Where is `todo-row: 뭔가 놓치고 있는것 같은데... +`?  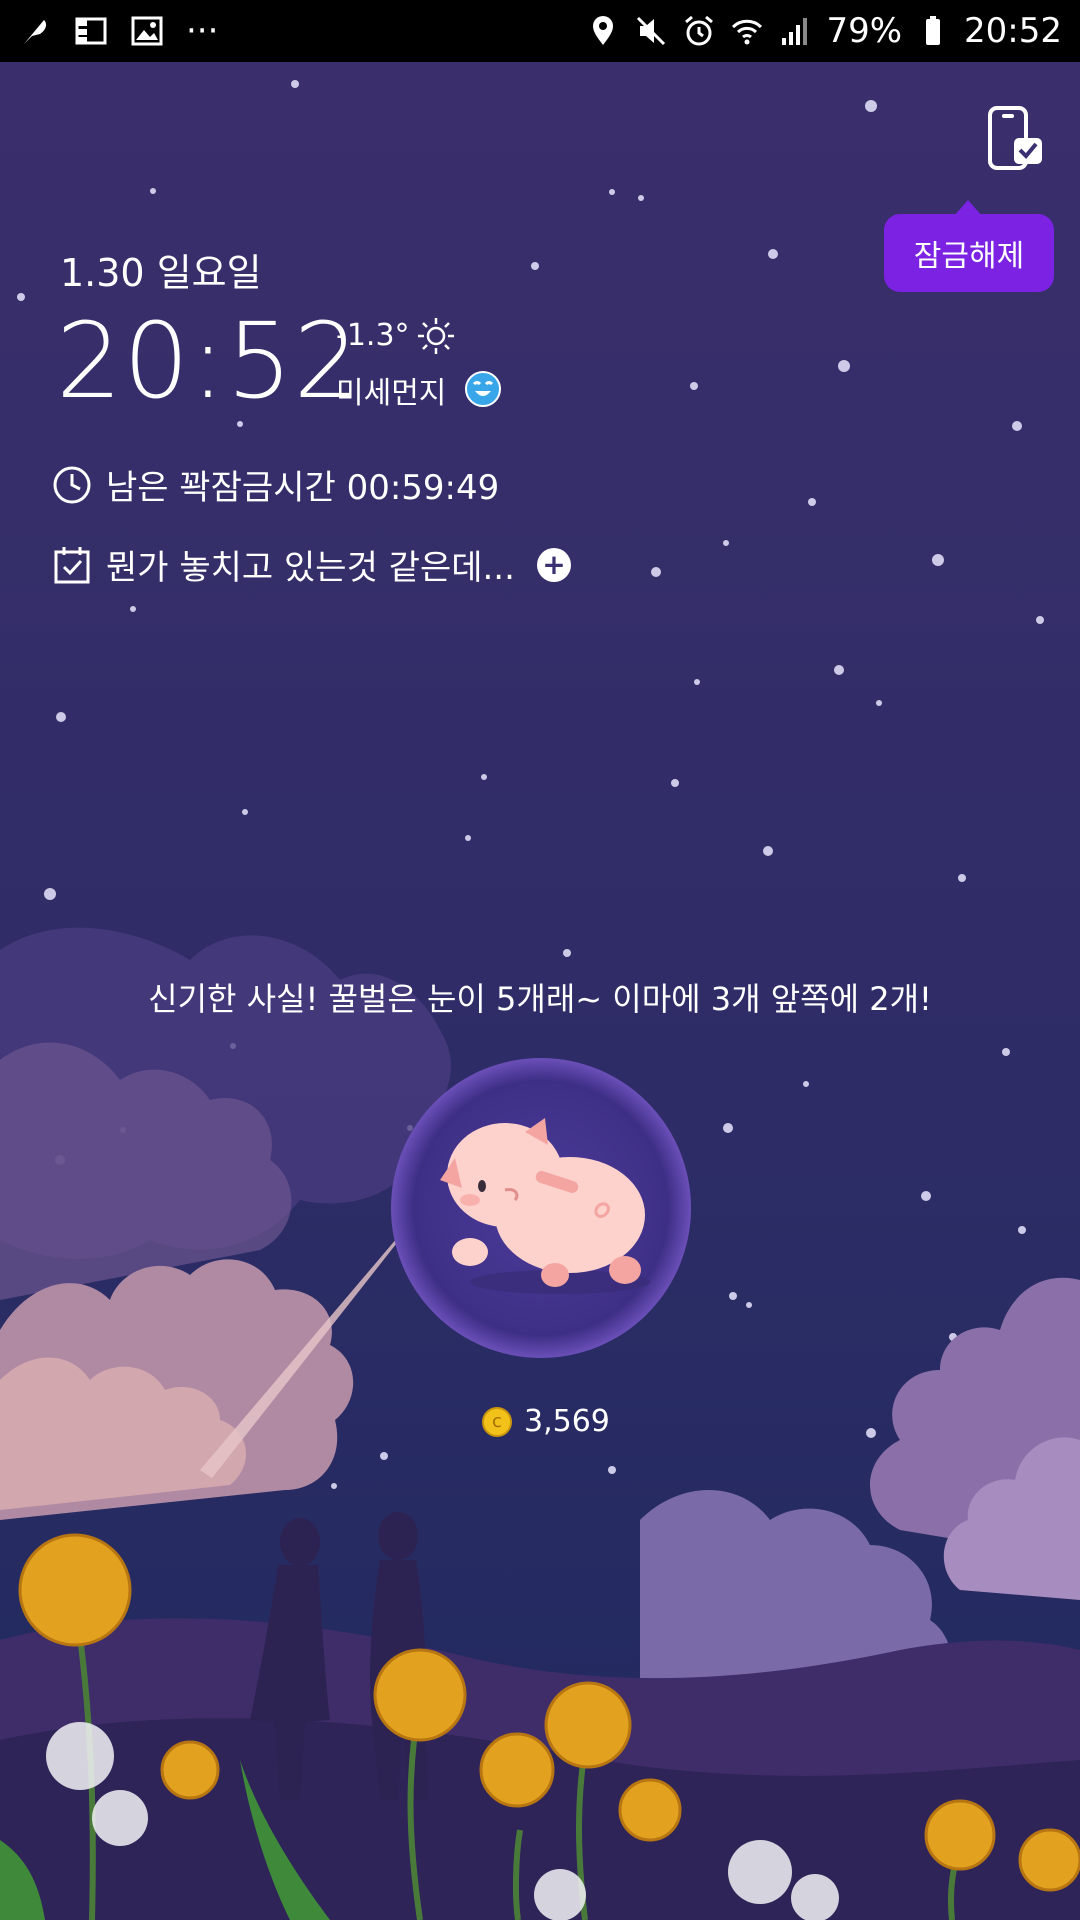 todo-row: 뭔가 놓치고 있는것 같은데... + is located at coordinates (311, 564).